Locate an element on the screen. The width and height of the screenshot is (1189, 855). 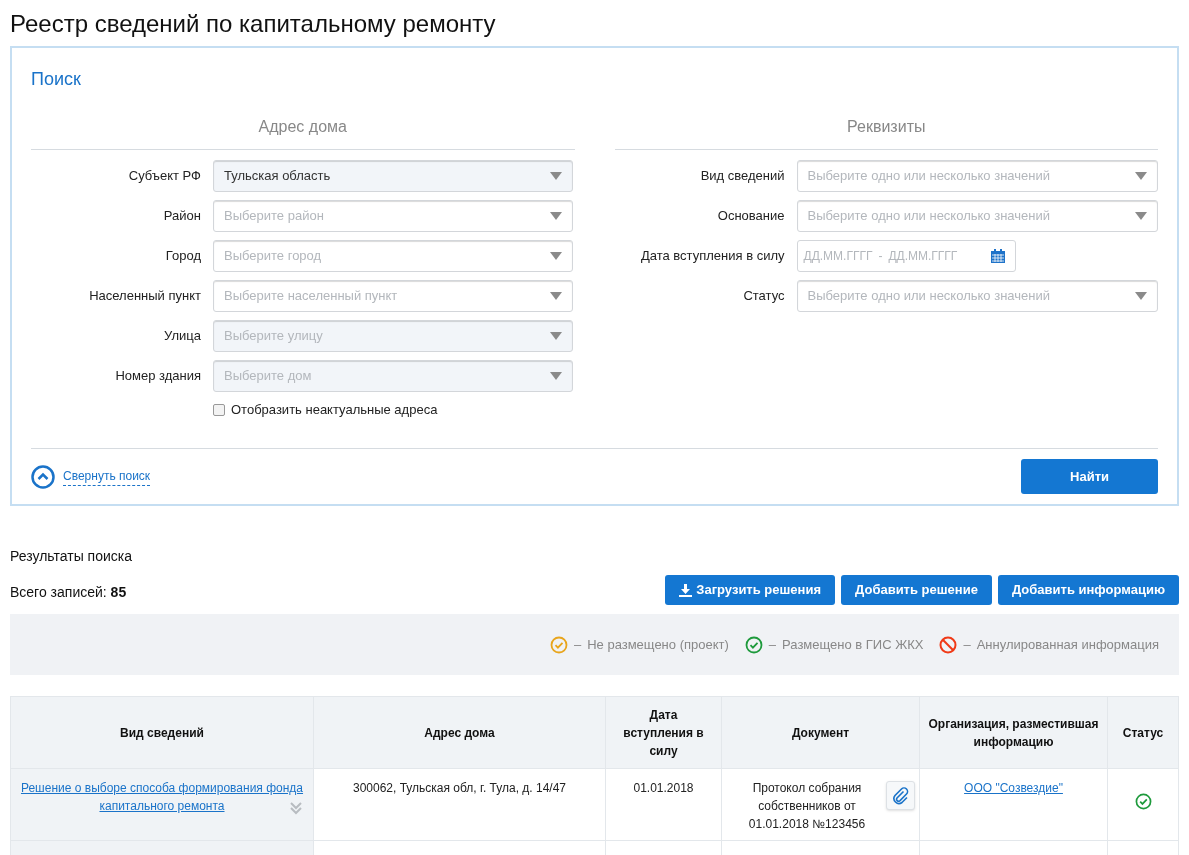
table-cell-text: Протокол собрания собственников от 01.01.2018 №123456 is located at coordinates (807, 806).